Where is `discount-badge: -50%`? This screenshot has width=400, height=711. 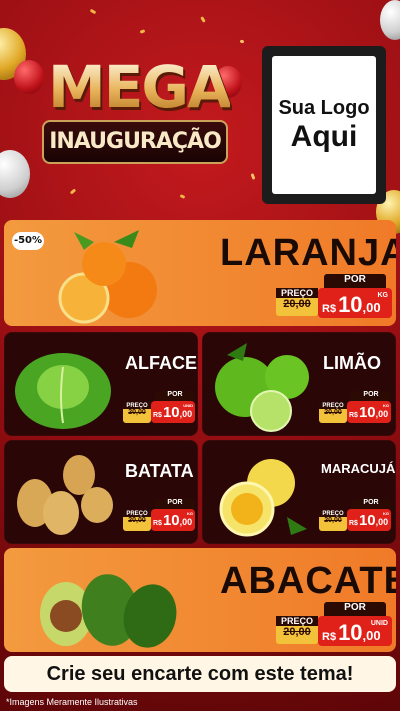 discount-badge: -50% is located at coordinates (28, 241).